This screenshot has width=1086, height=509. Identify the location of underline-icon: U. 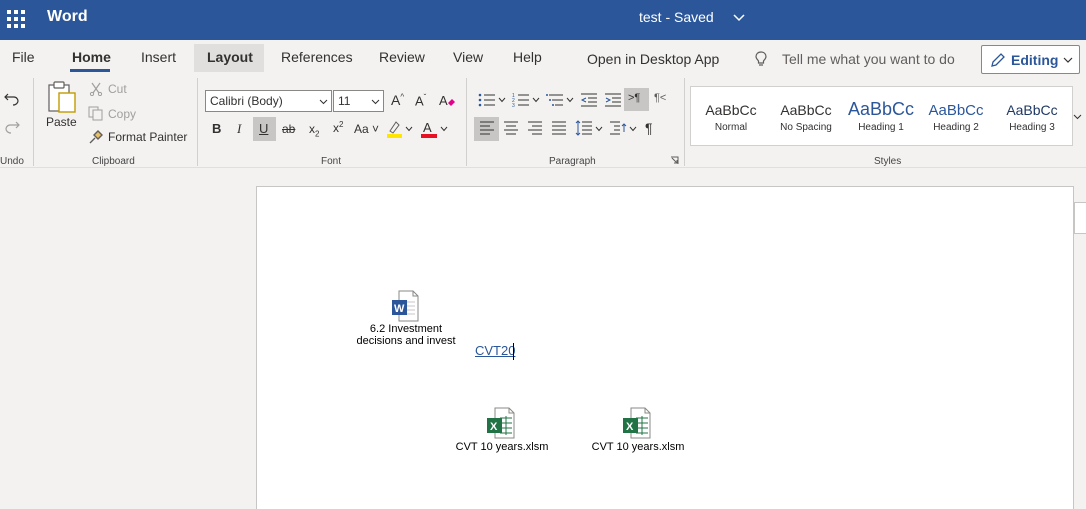
(263, 128).